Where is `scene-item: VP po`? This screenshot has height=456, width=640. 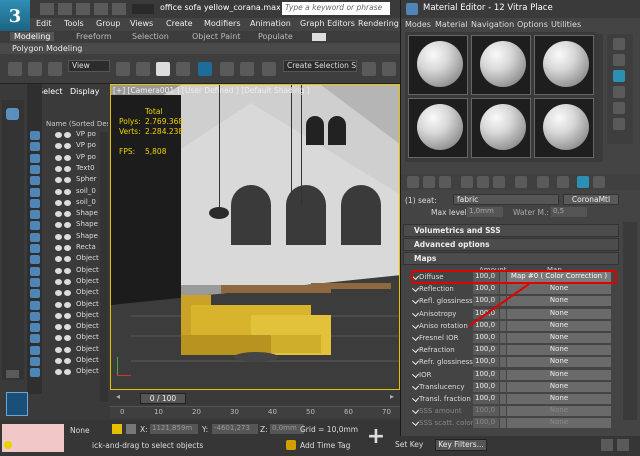 scene-item: VP po is located at coordinates (86, 135).